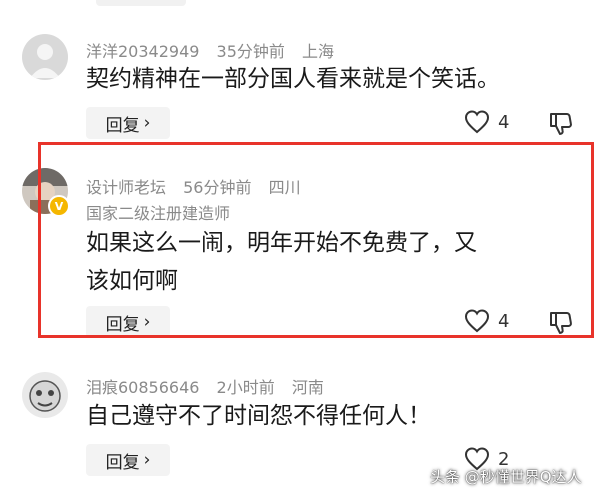 This screenshot has width=600, height=497. What do you see at coordinates (506, 477) in the screenshot?
I see `watermark: 头条 @秒懂世界Q达人` at bounding box center [506, 477].